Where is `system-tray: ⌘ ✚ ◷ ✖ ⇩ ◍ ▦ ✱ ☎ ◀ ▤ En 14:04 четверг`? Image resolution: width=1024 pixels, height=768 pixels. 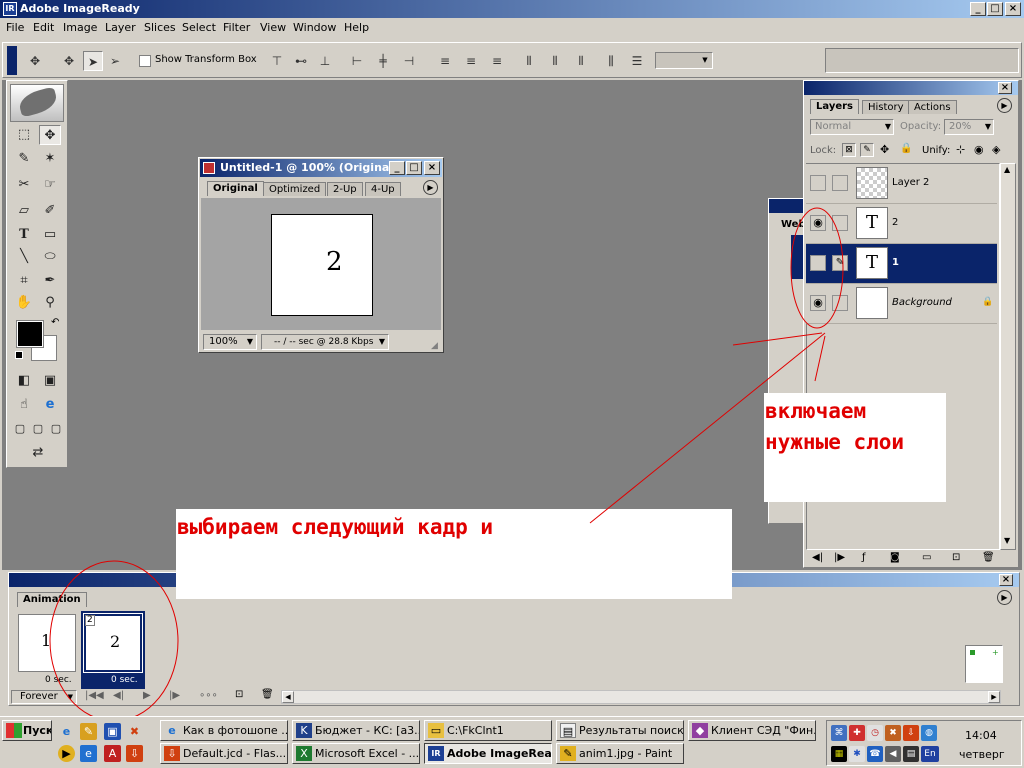
system-tray: ⌘ ✚ ◷ ✖ ⇩ ◍ ▦ ✱ ☎ ◀ ▤ En 14:04 четверг is located at coordinates (924, 743).